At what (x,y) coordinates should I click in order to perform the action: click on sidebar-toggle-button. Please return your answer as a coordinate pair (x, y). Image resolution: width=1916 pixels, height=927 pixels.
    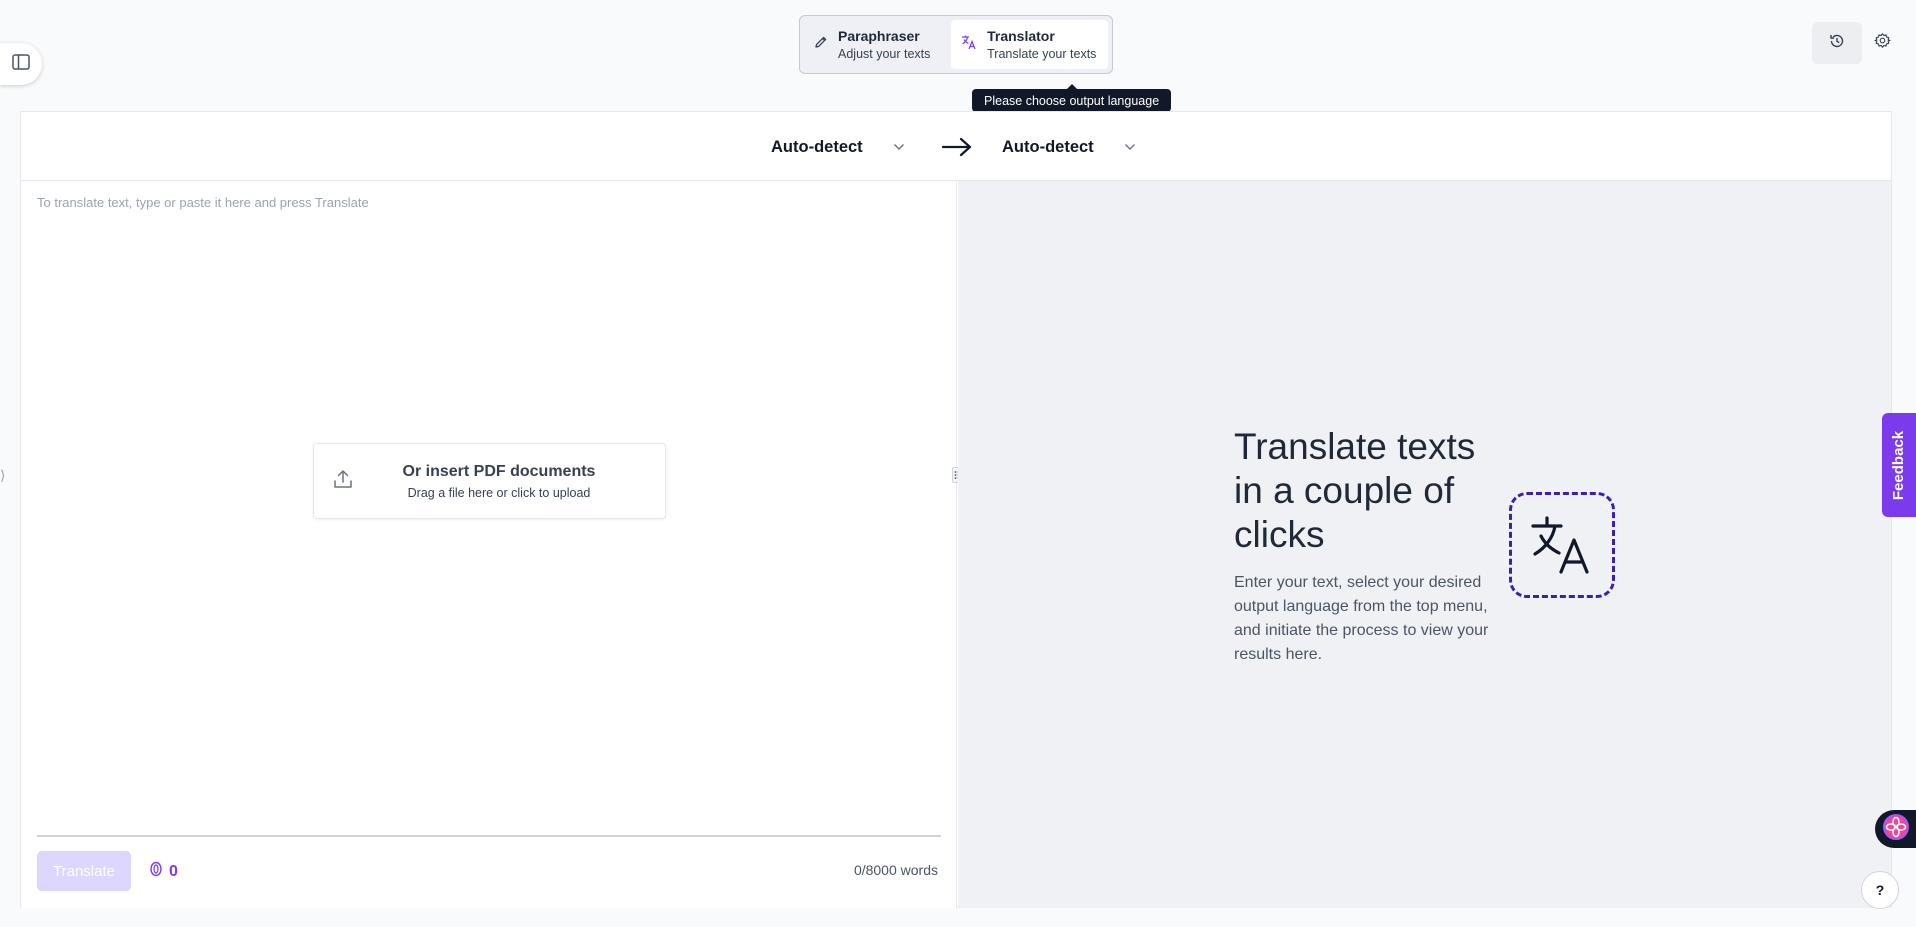
    Looking at the image, I should click on (21, 64).